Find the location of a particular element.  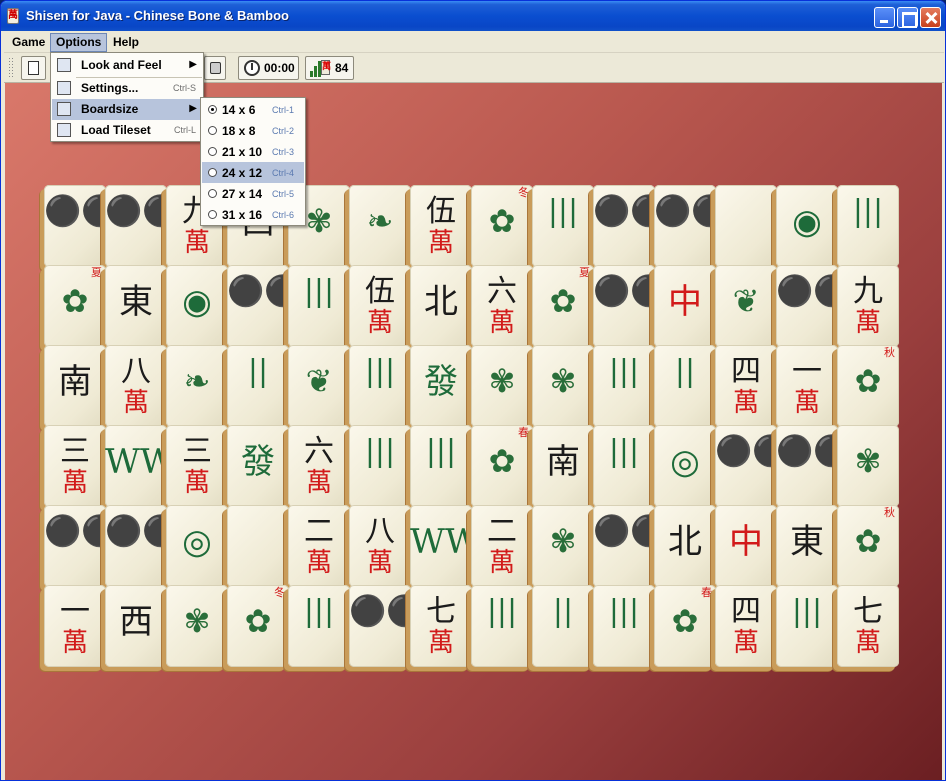

tiles-left-display: 萬 84 is located at coordinates (329, 68).